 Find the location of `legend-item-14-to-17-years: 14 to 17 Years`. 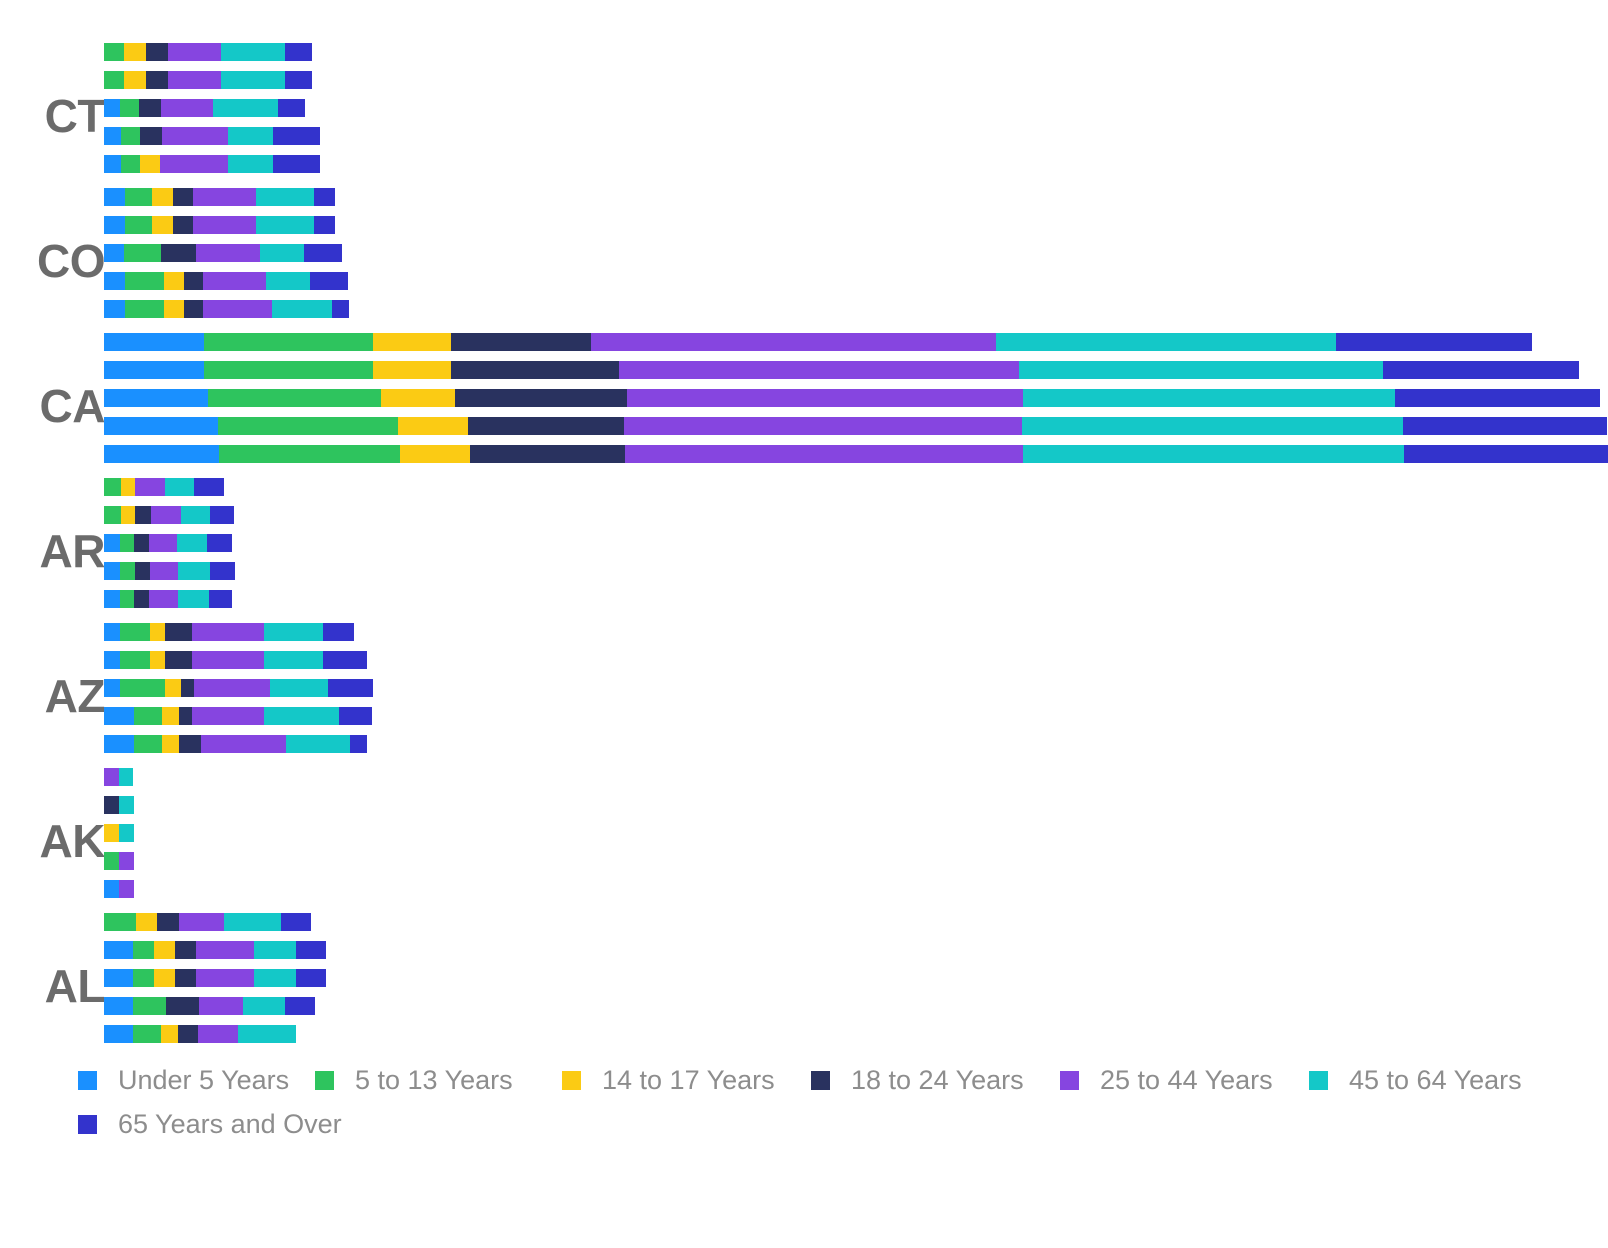

legend-item-14-to-17-years: 14 to 17 Years is located at coordinates (668, 1080).